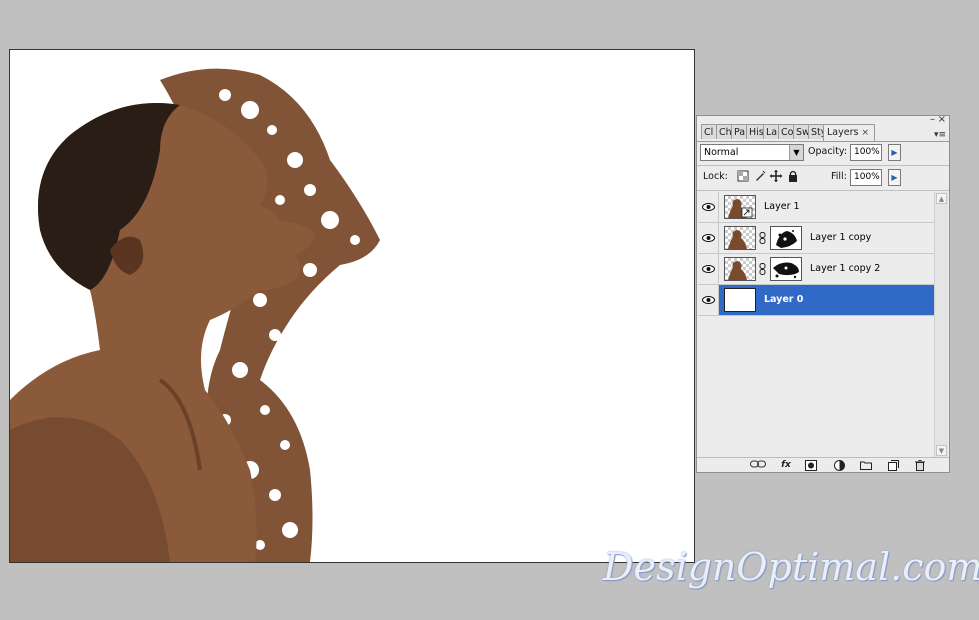 The height and width of the screenshot is (620, 979). I want to click on new-layer-icon, so click(893, 465).